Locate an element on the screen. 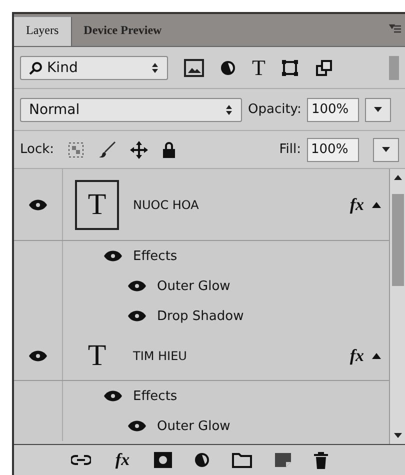  move-icon is located at coordinates (139, 149).